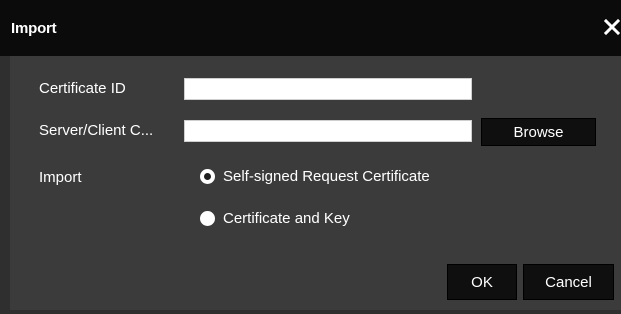 Image resolution: width=621 pixels, height=314 pixels. I want to click on radio-certificate-and-key: Certificate and Key, so click(275, 218).